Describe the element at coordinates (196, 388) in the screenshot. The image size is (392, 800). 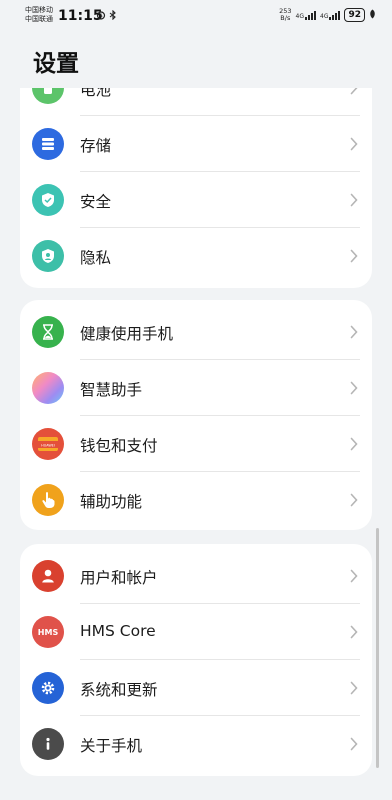
I see `settings-item-assistant: 智慧助手` at that location.